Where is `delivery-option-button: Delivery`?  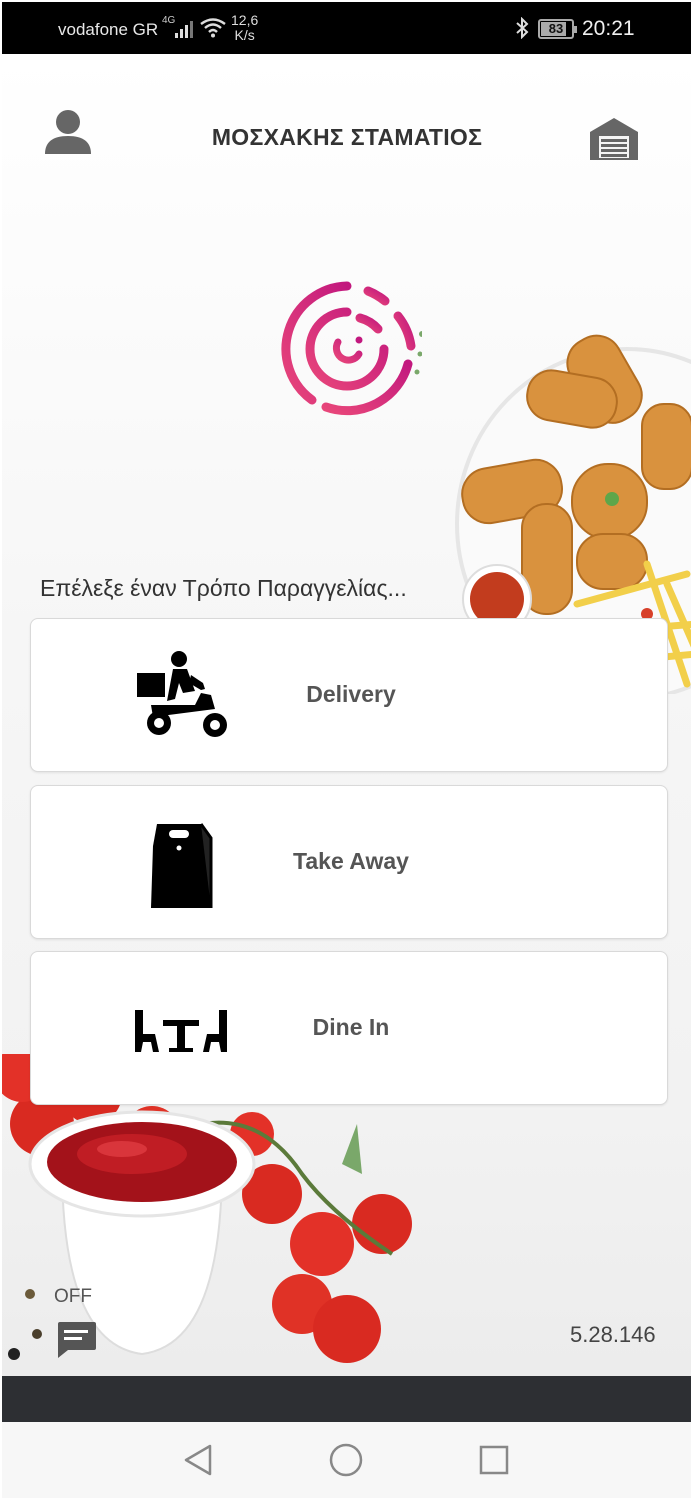 delivery-option-button: Delivery is located at coordinates (349, 695).